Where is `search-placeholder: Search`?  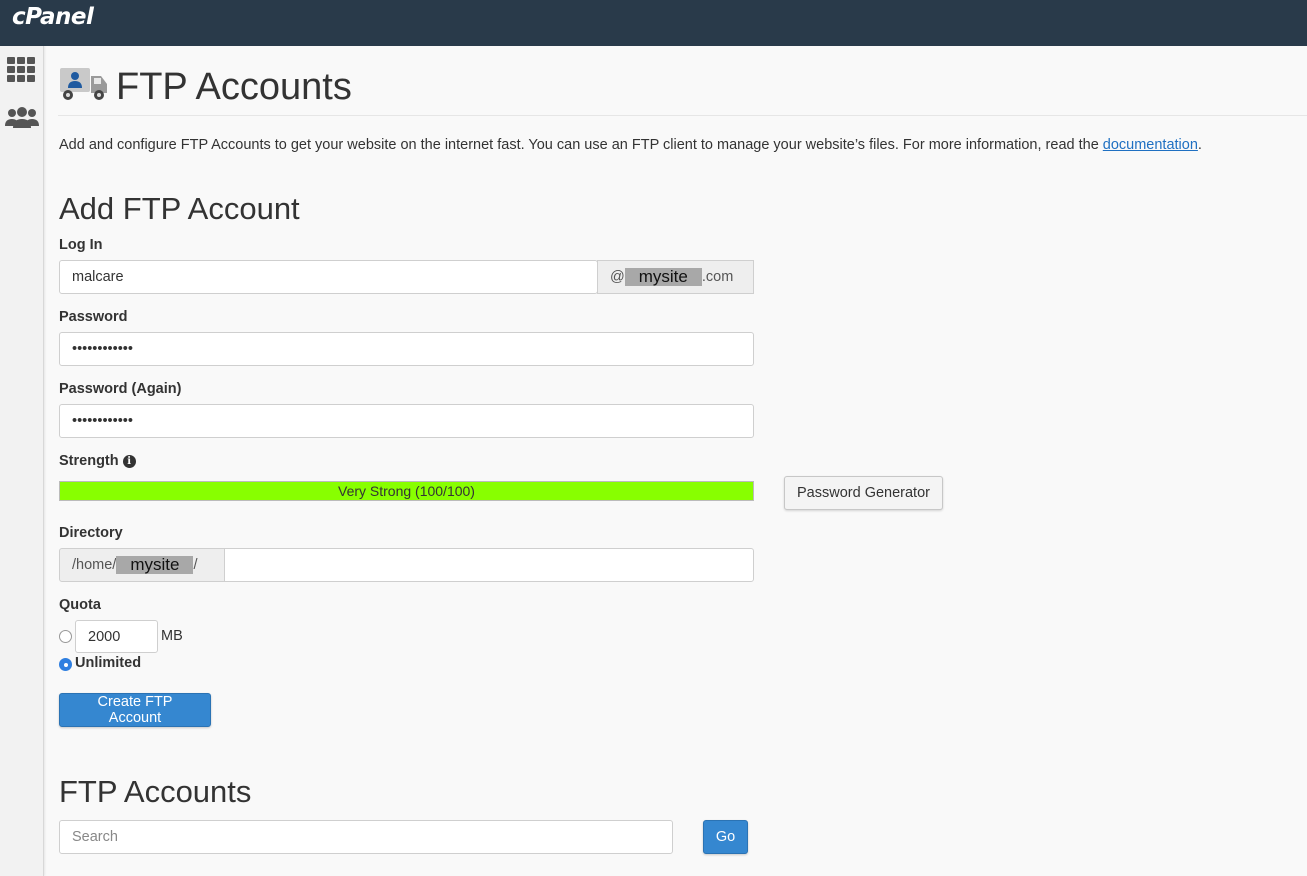 search-placeholder: Search is located at coordinates (95, 837).